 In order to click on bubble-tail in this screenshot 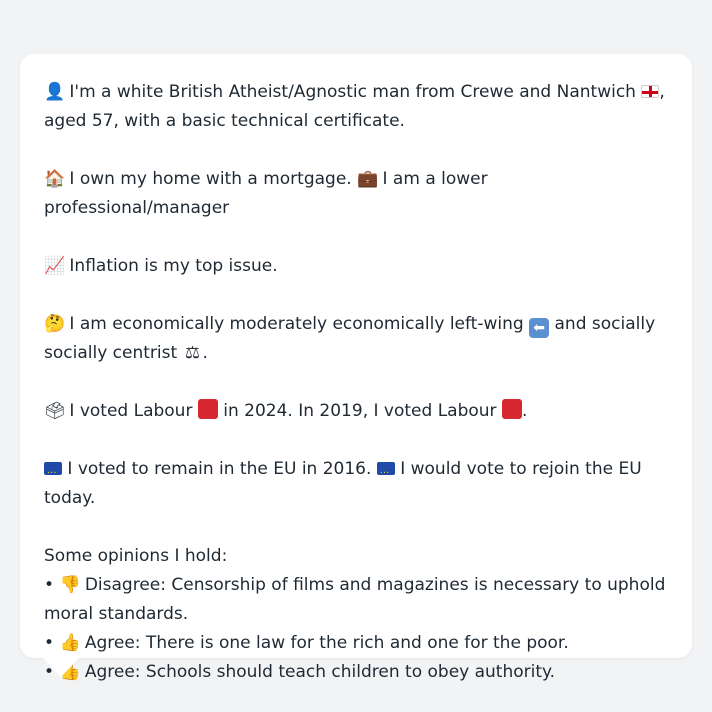, I will do `click(61, 667)`.